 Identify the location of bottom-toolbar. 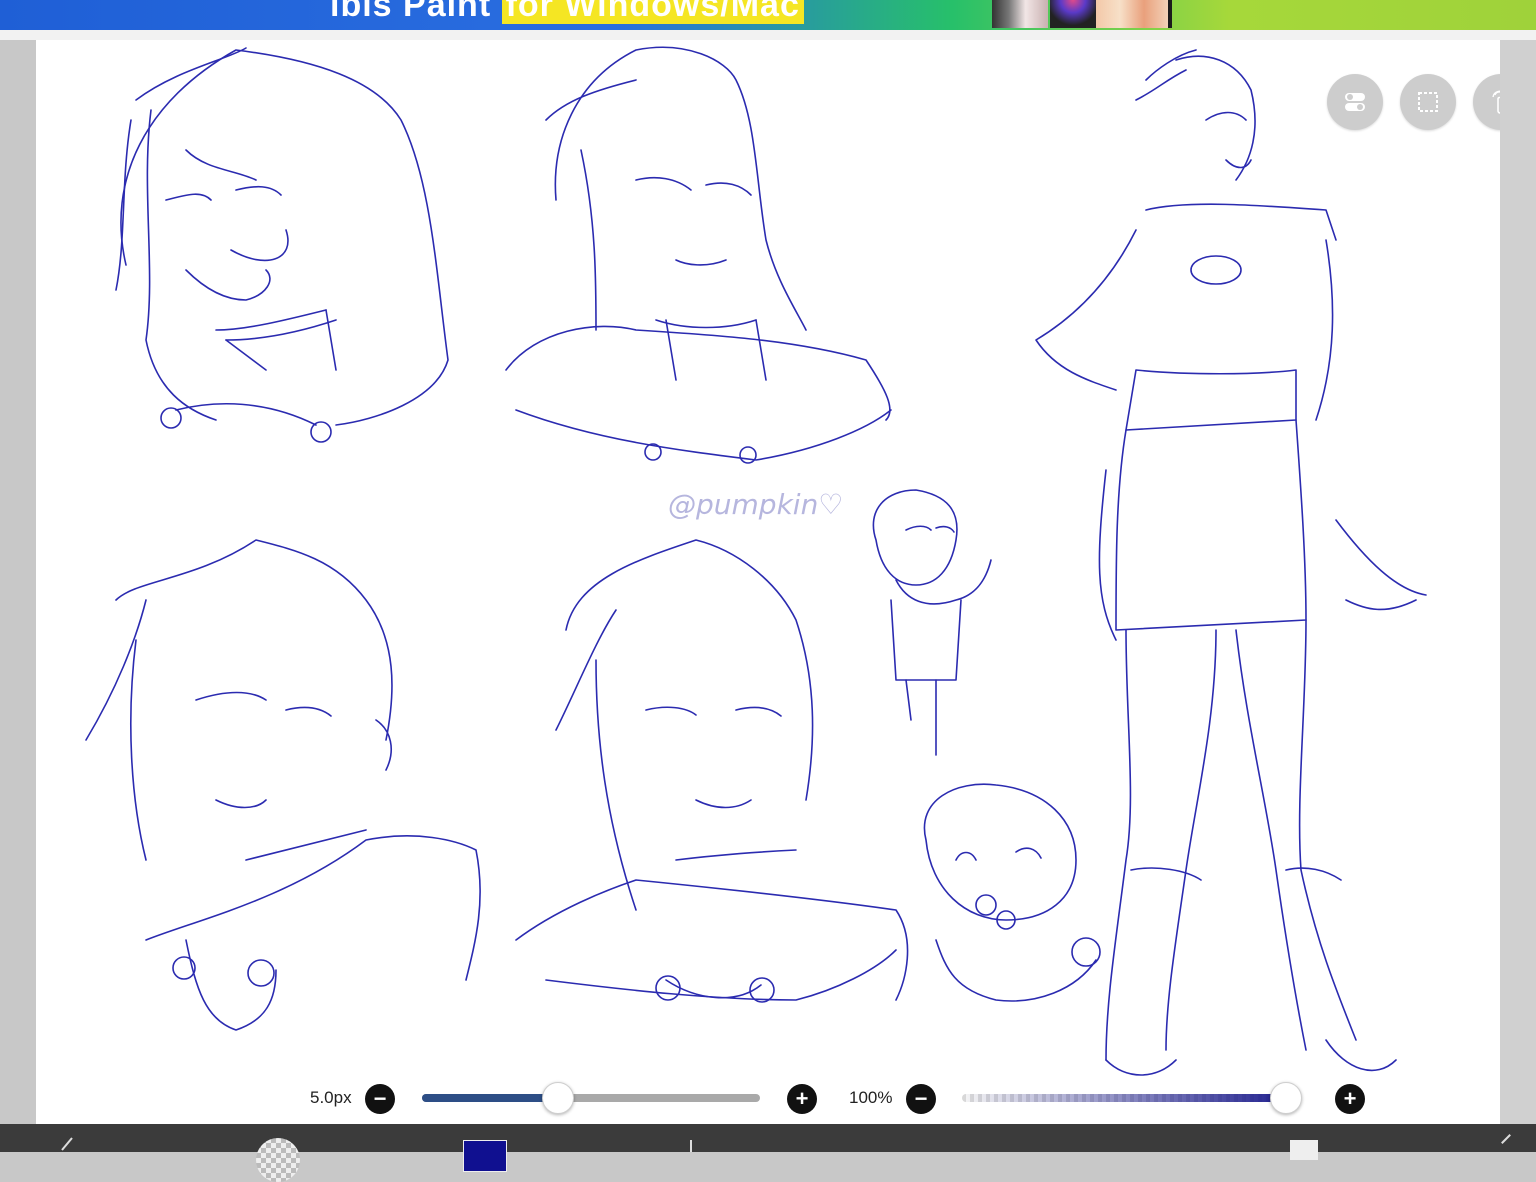
(768, 1153).